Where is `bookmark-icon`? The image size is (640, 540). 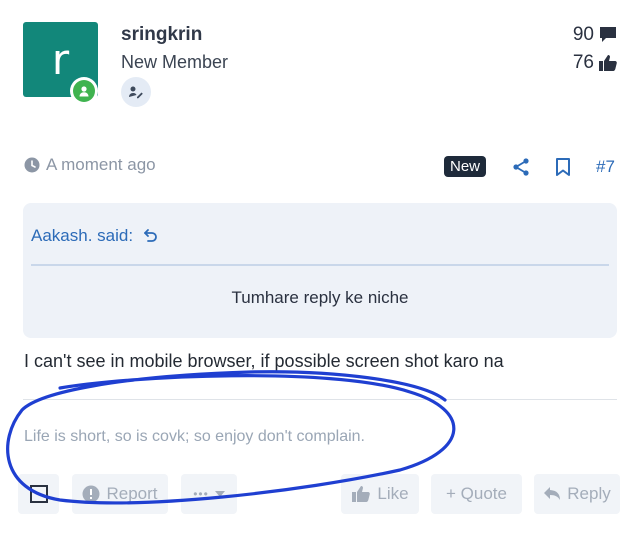 bookmark-icon is located at coordinates (563, 167).